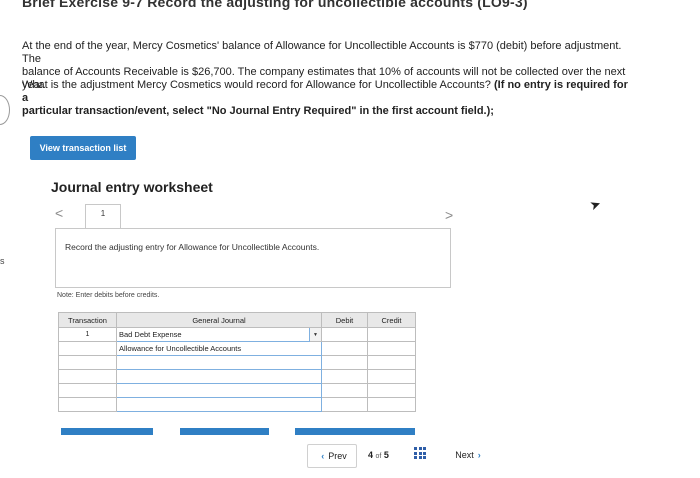 The width and height of the screenshot is (700, 478). I want to click on worksheet-title: Journal entry worksheet, so click(132, 187).